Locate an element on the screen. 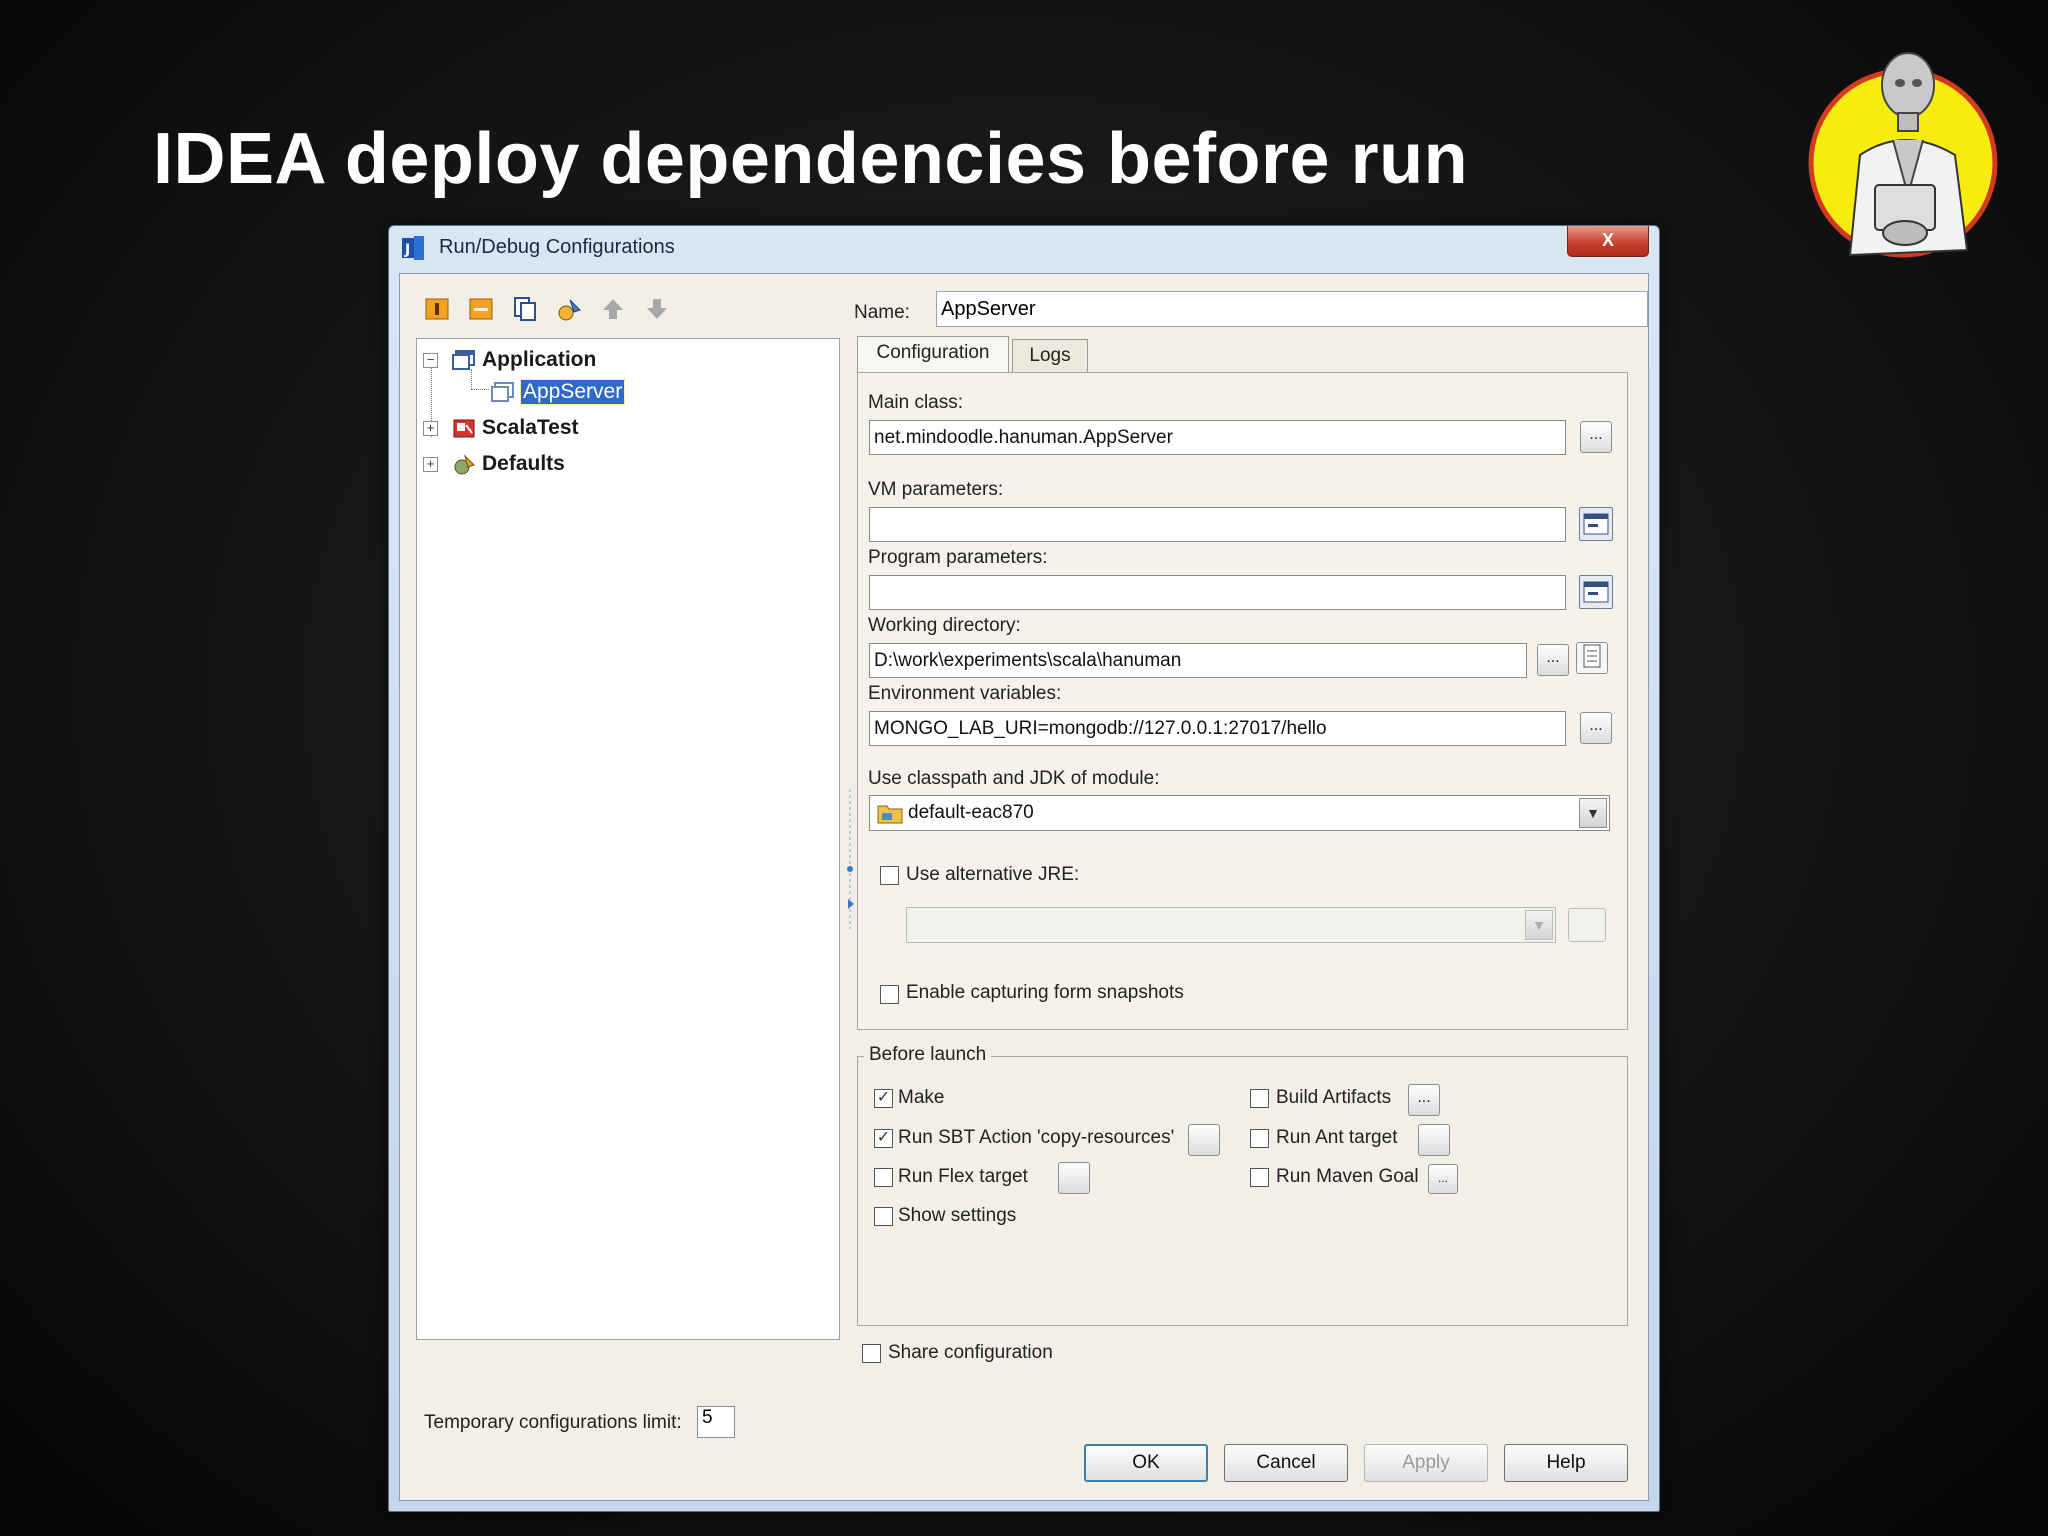  slide-title: IDEA deploy dependencies before run is located at coordinates (811, 159).